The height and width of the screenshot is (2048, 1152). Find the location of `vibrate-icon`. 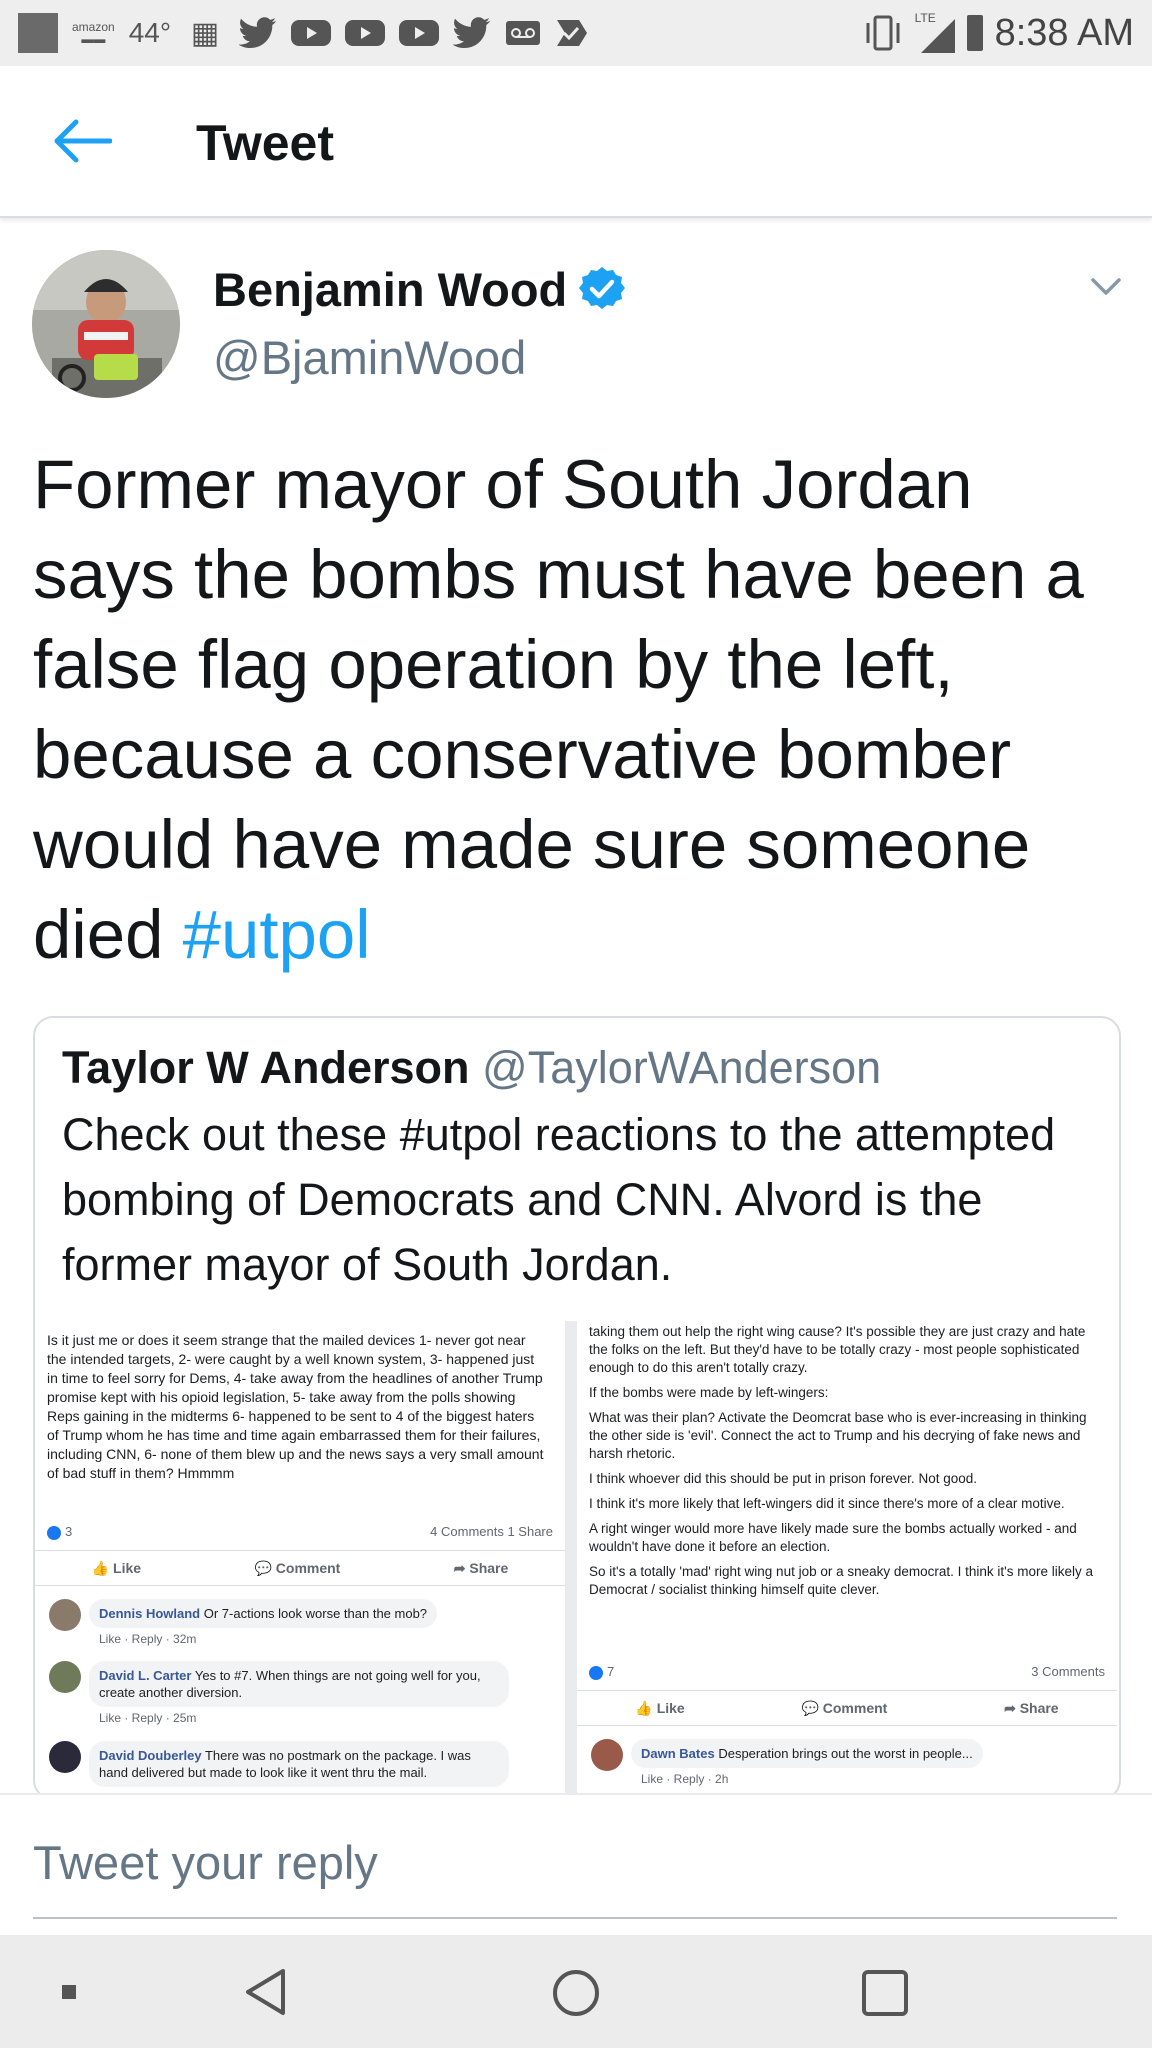

vibrate-icon is located at coordinates (883, 33).